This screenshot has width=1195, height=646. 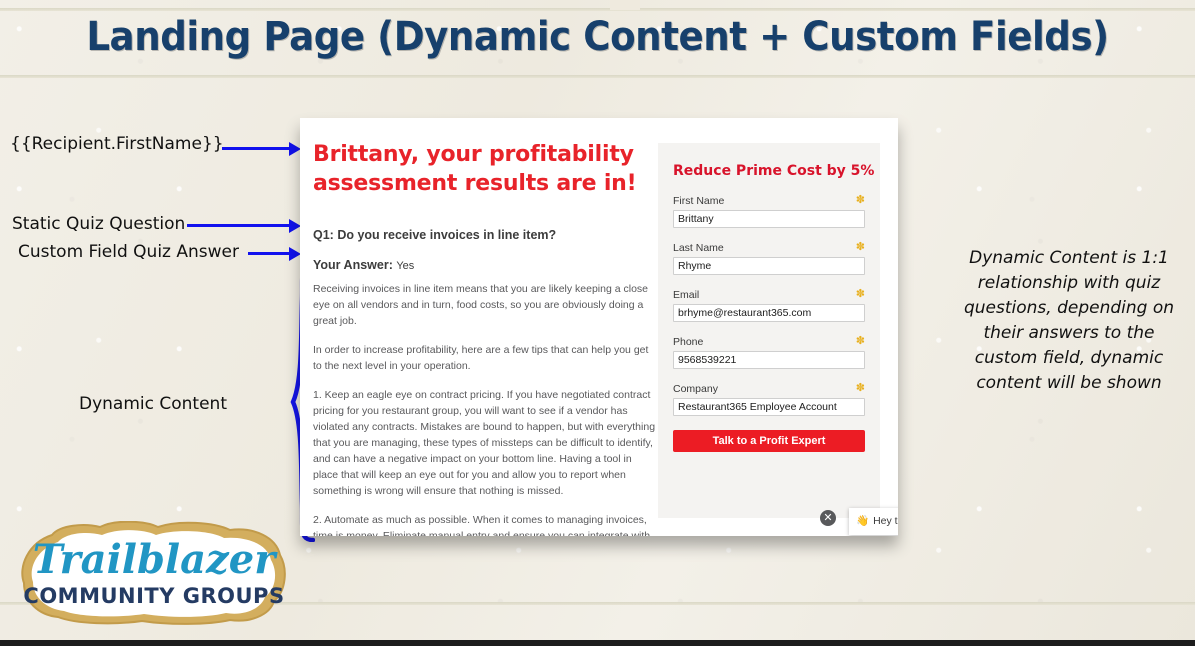 I want to click on title-divider-line, so click(x=597, y=76).